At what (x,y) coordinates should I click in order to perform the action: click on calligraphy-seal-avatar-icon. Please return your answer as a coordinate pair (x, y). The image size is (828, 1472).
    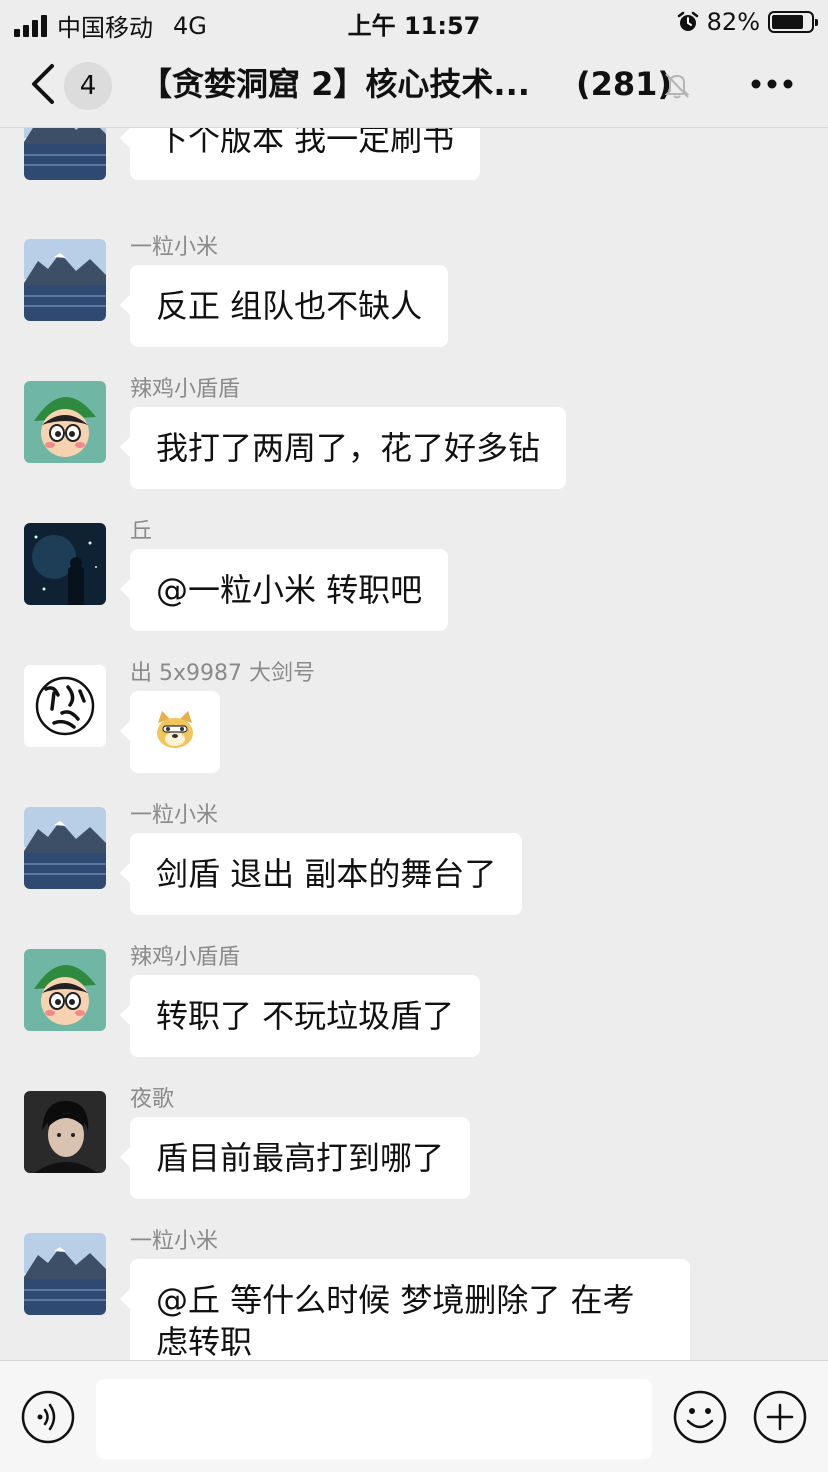
    Looking at the image, I should click on (65, 706).